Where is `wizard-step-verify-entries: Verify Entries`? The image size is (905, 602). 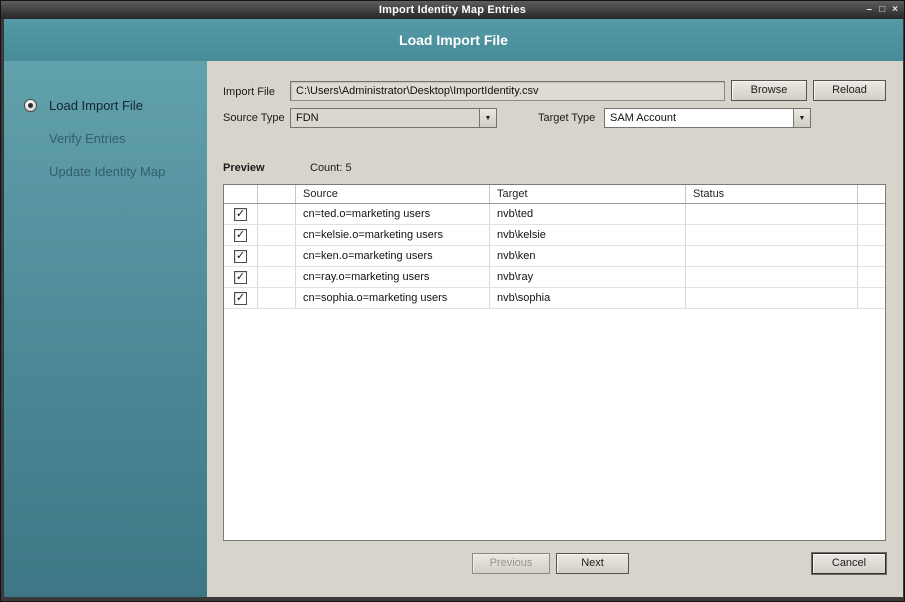
wizard-step-verify-entries: Verify Entries is located at coordinates (105, 138).